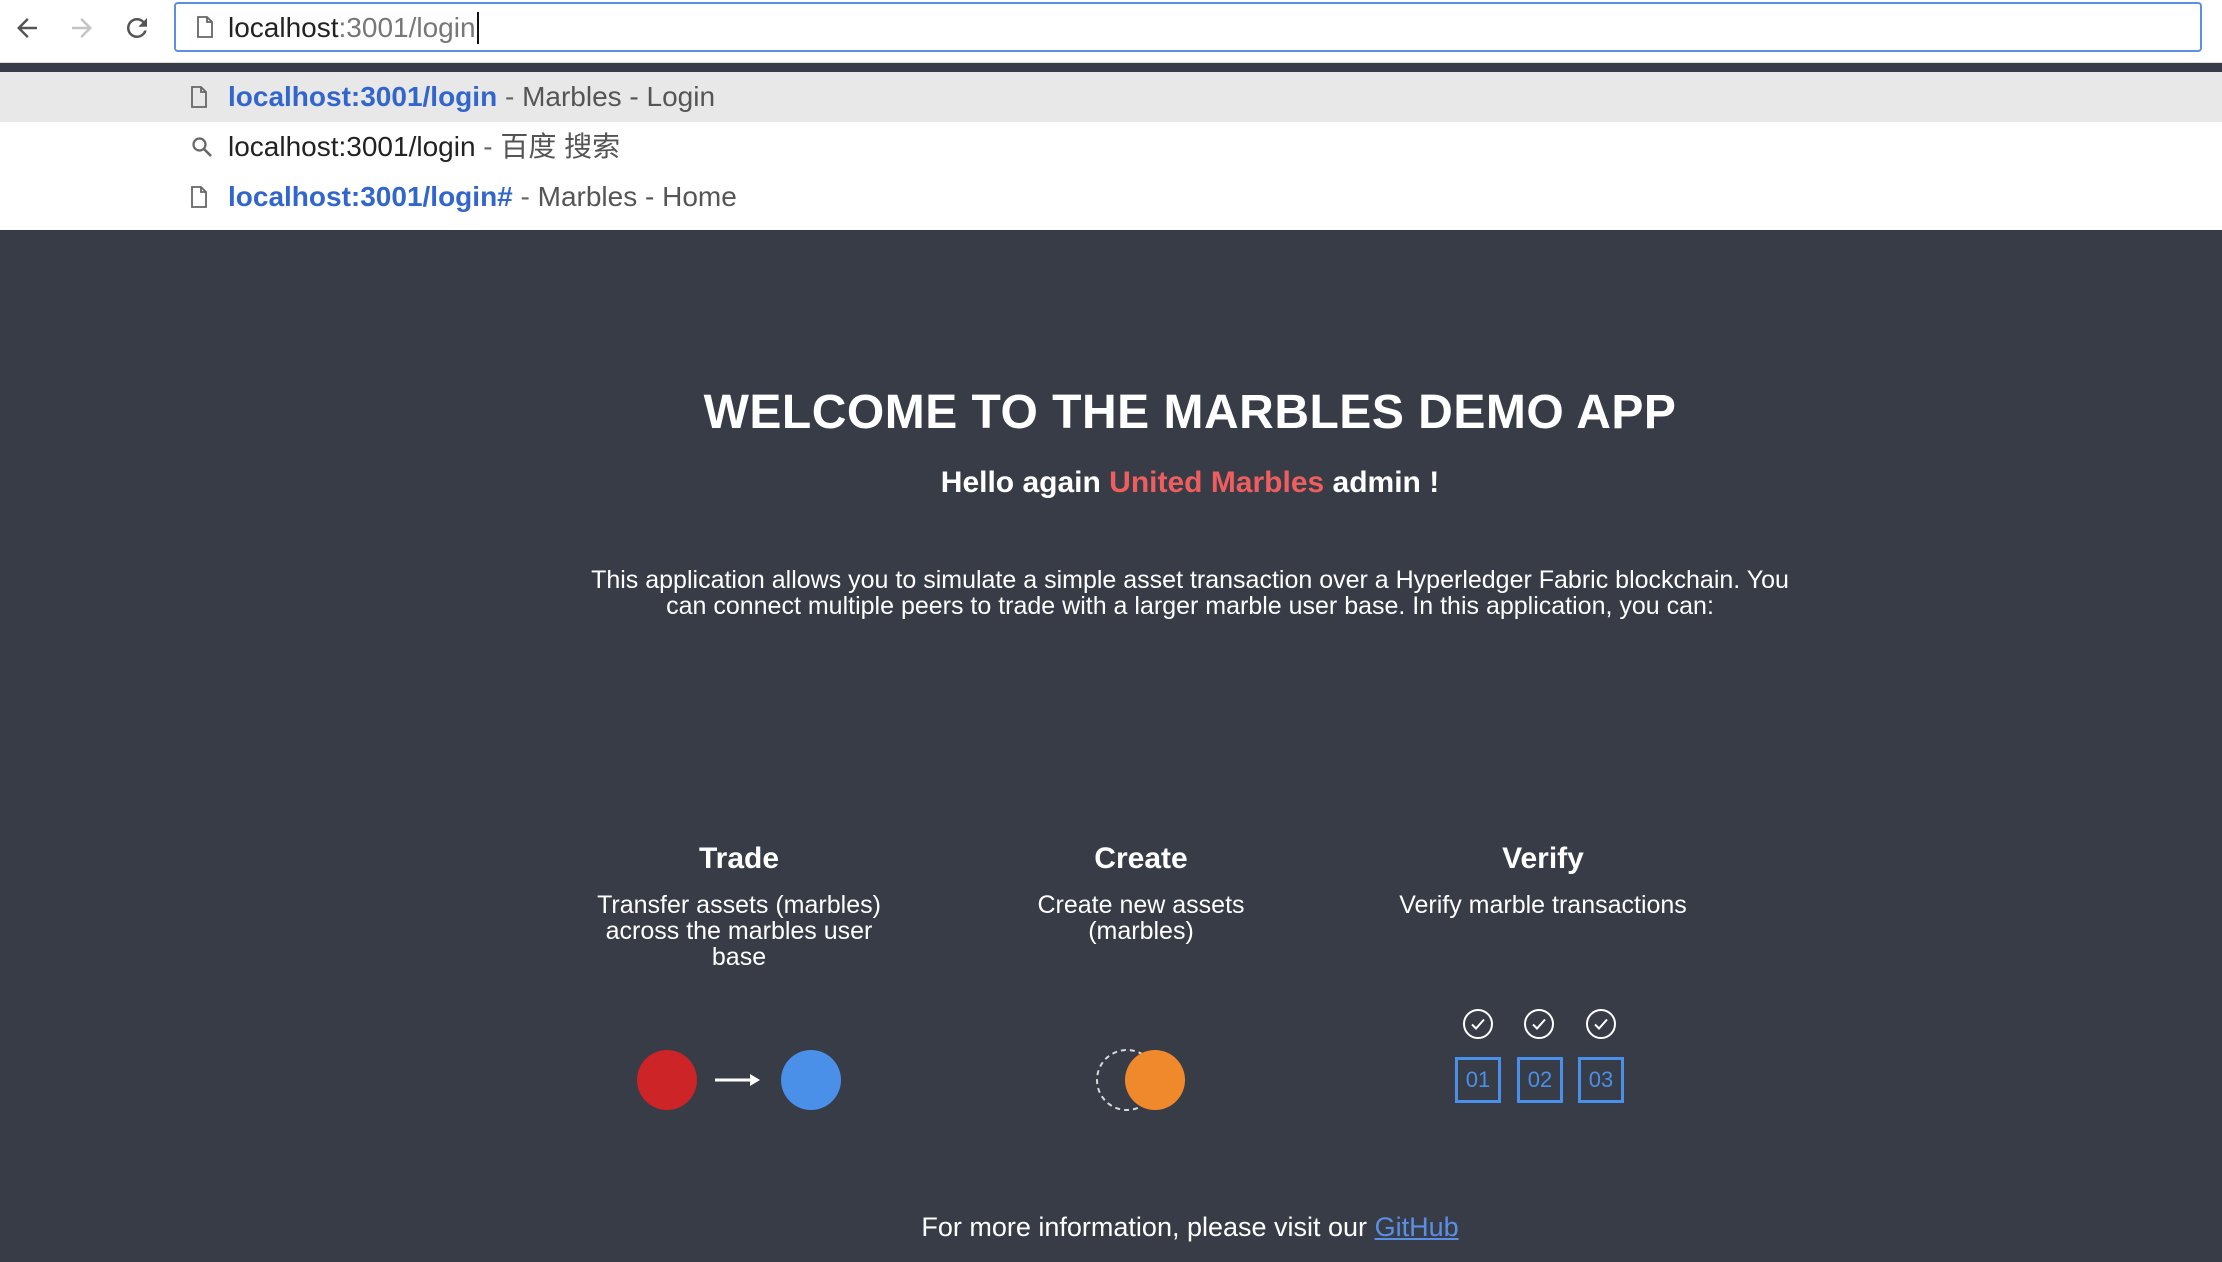 This screenshot has width=2222, height=1262. What do you see at coordinates (619, 96) in the screenshot?
I see `suggestion-title: Marbles - Login` at bounding box center [619, 96].